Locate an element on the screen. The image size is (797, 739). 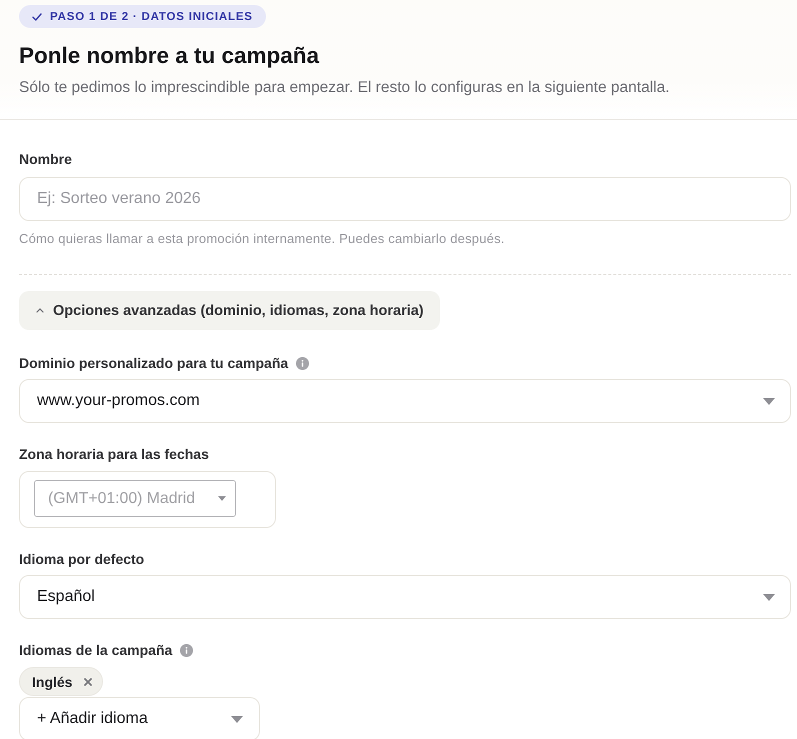
chevron-icon is located at coordinates (40, 310).